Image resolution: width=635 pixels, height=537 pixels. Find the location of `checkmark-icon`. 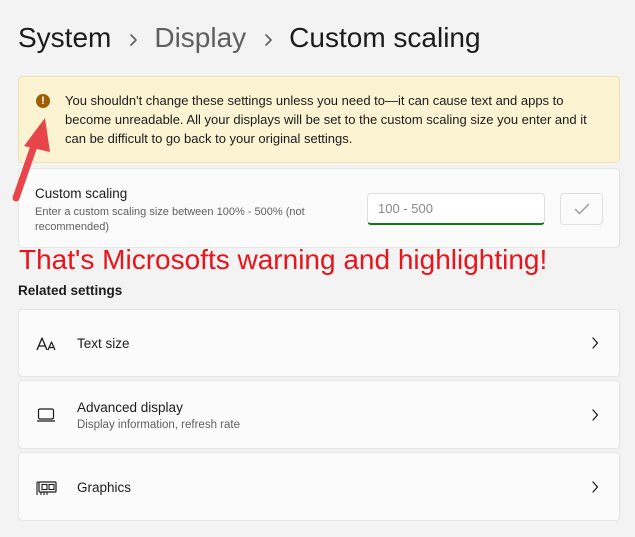

checkmark-icon is located at coordinates (581, 209).